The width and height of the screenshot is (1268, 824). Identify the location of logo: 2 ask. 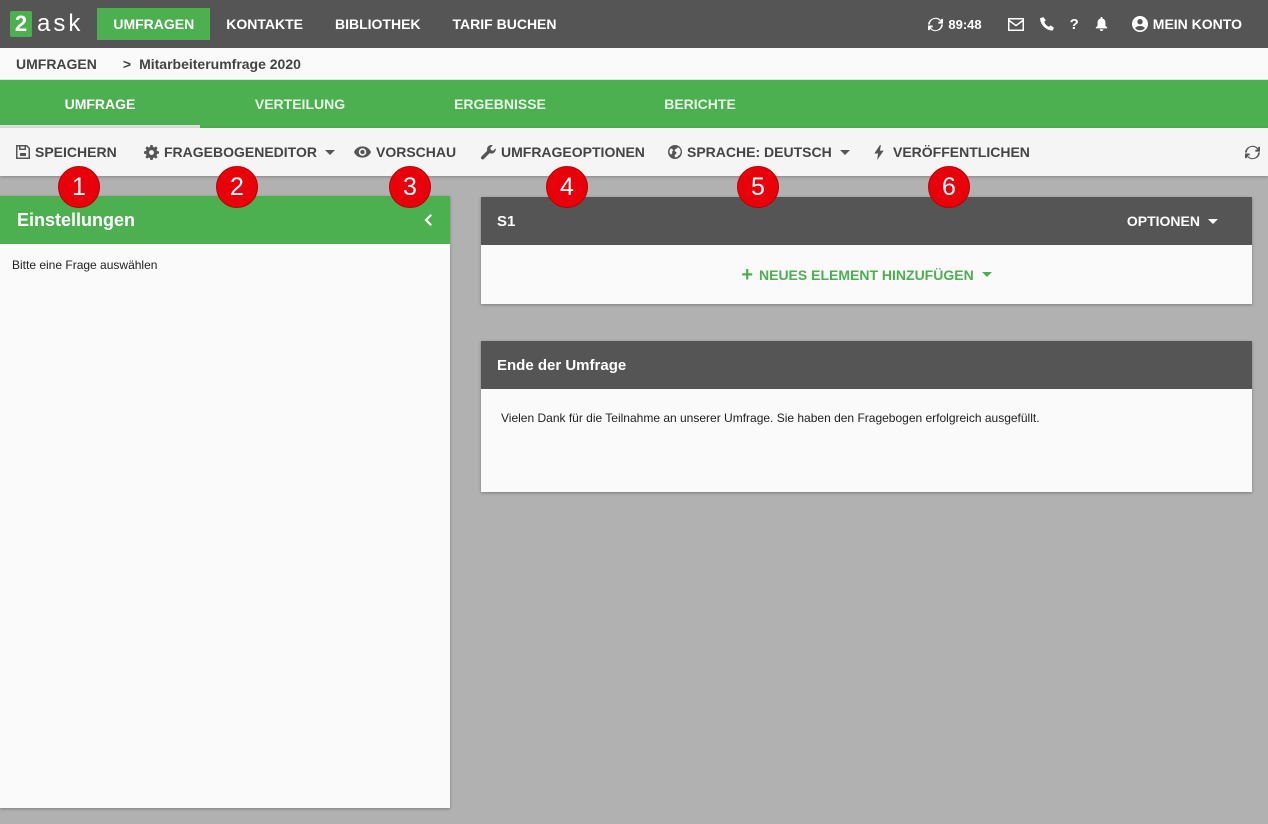
(46, 24).